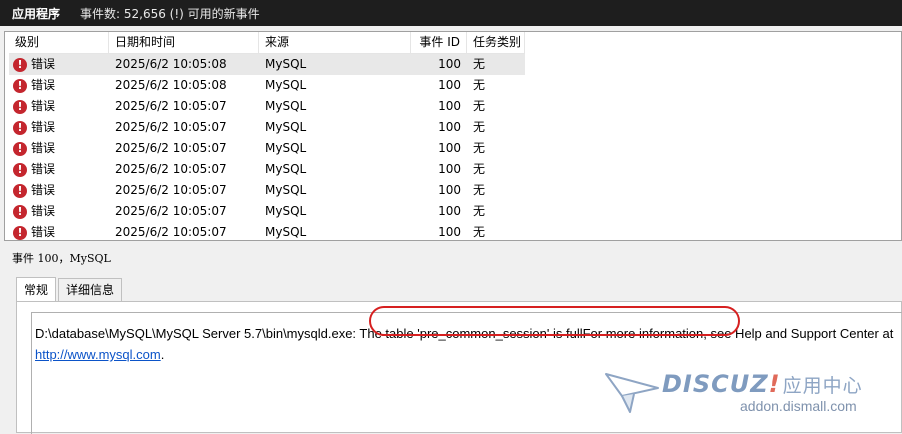  I want to click on tab-details: 详细信息, so click(90, 289).